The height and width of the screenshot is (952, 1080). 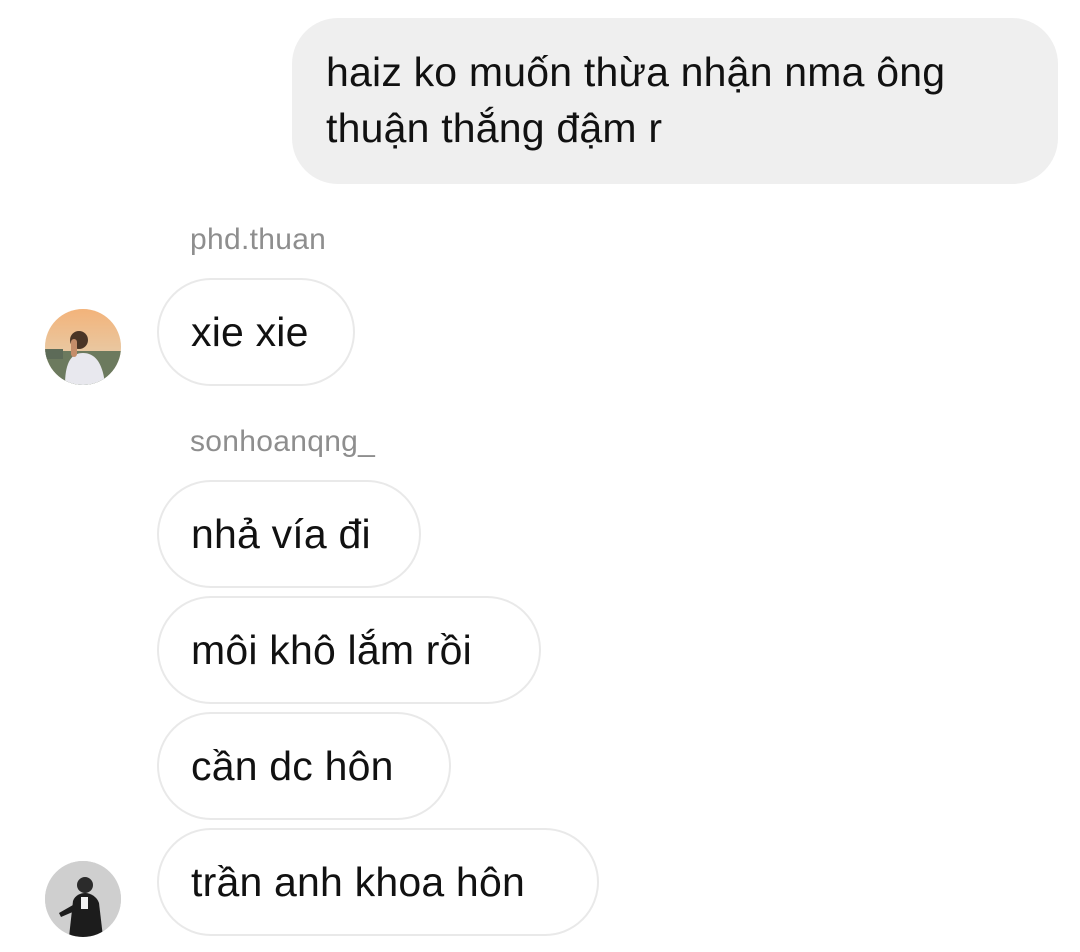 What do you see at coordinates (358, 882) in the screenshot?
I see `message-text: trần anh khoa hôn` at bounding box center [358, 882].